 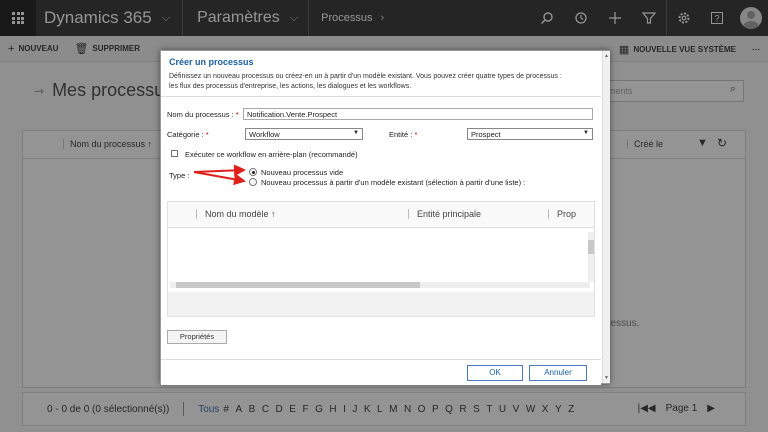 What do you see at coordinates (203, 114) in the screenshot?
I see `process-name-label: Nom du processus : *` at bounding box center [203, 114].